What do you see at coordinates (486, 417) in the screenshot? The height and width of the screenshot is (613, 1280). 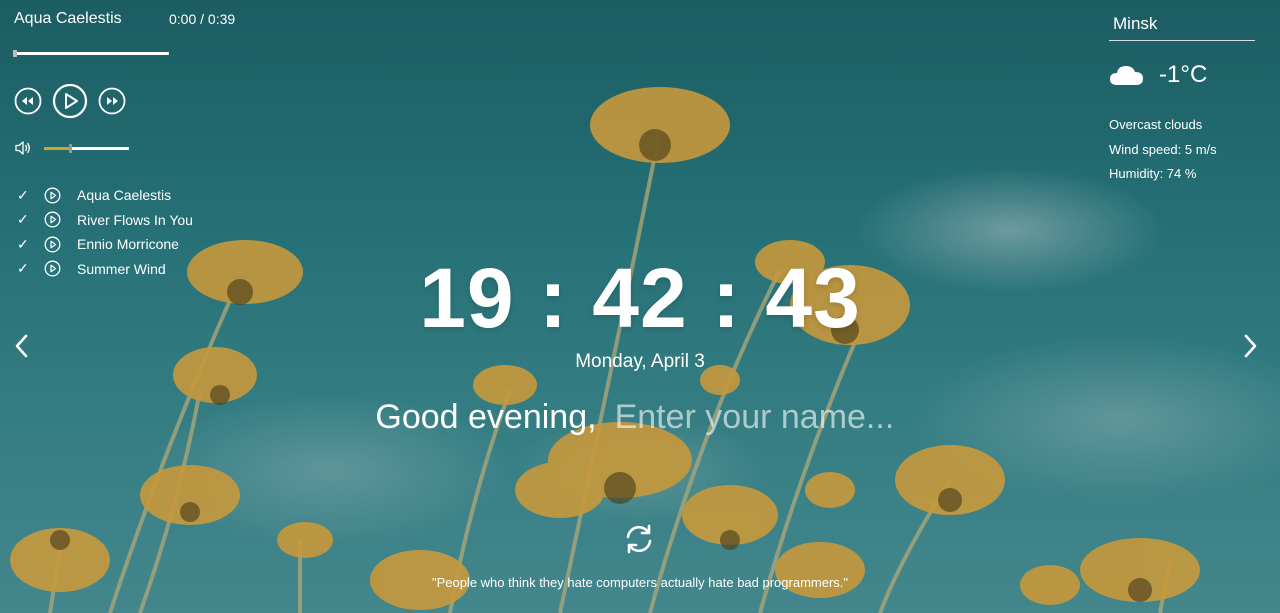 I see `greeting-text: Good evening,` at bounding box center [486, 417].